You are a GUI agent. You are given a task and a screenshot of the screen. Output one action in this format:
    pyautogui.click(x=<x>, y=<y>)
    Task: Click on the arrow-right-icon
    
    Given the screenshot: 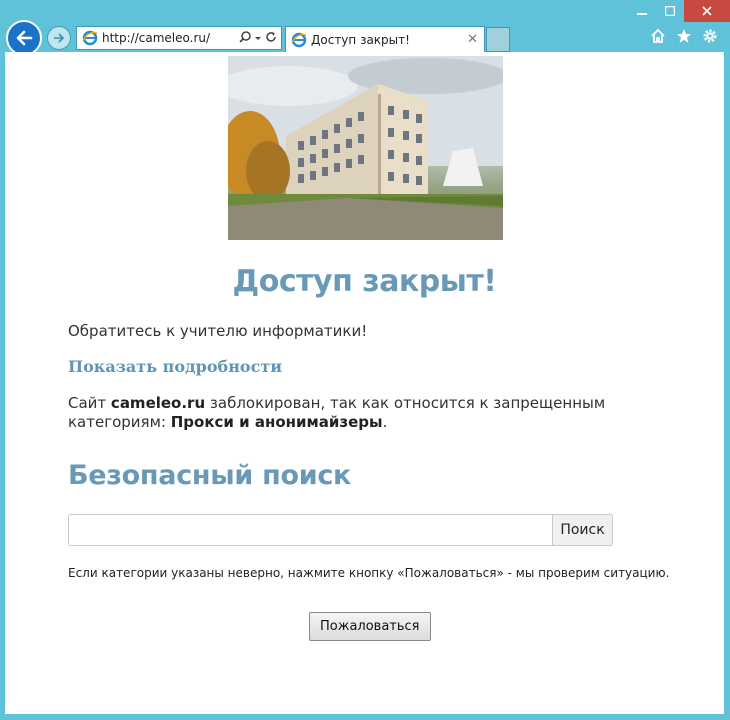 What is the action you would take?
    pyautogui.click(x=59, y=38)
    